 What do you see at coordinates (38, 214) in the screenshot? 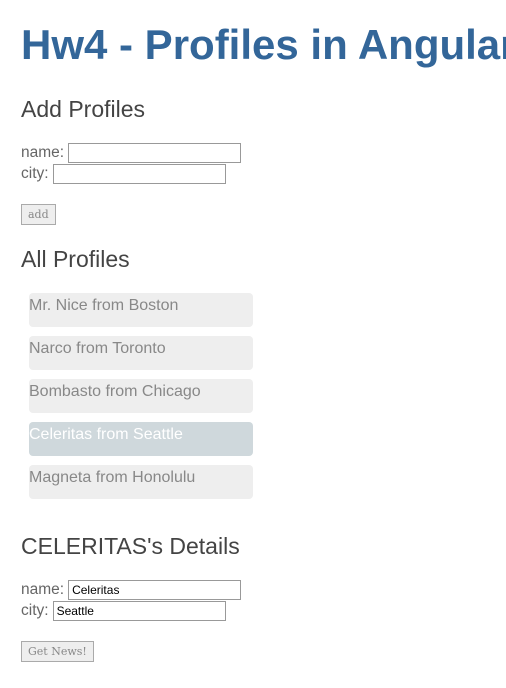
I see `add-button: add` at bounding box center [38, 214].